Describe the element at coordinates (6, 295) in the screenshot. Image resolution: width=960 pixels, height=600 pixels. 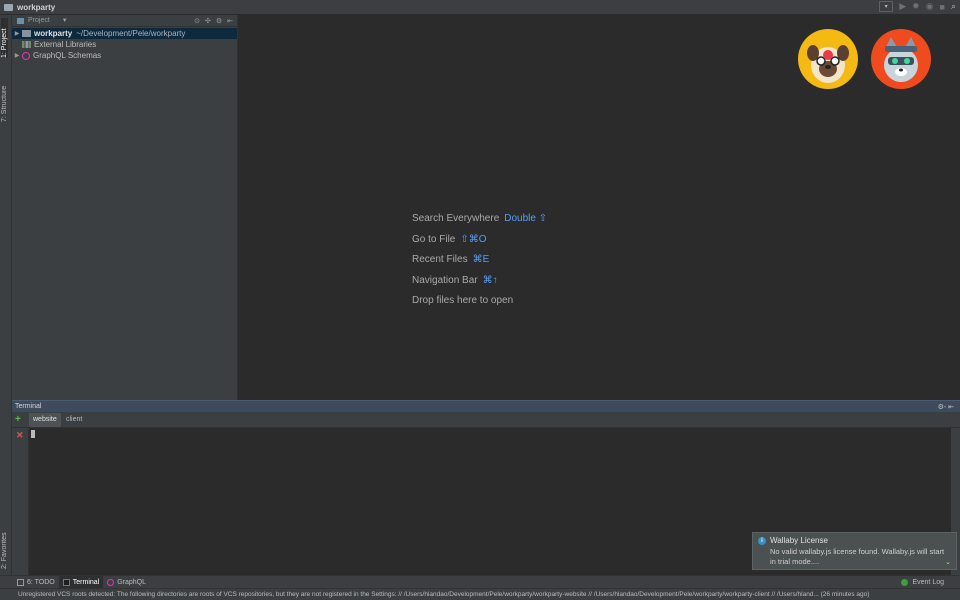
I see `left-tool-strip: 1: Project 7: Structure 2: Favorites` at that location.